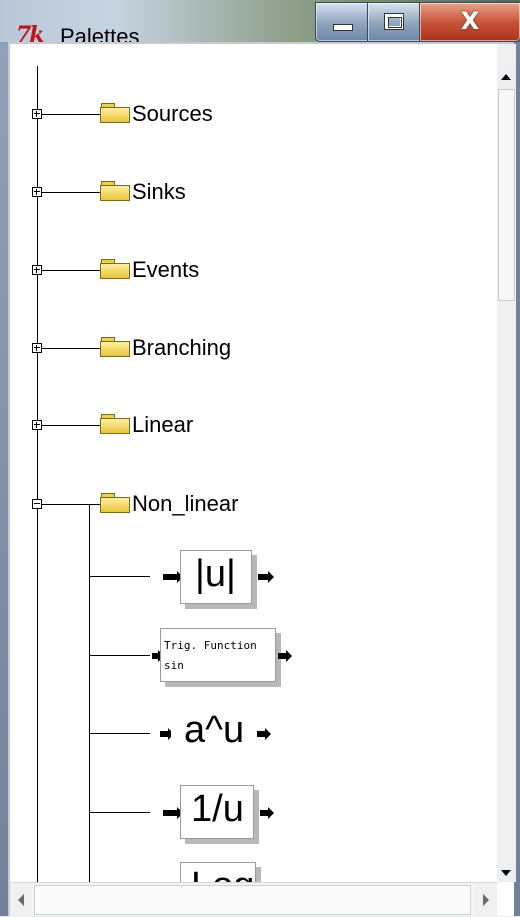  Describe the element at coordinates (506, 77) in the screenshot. I see `scroll-up-button` at that location.